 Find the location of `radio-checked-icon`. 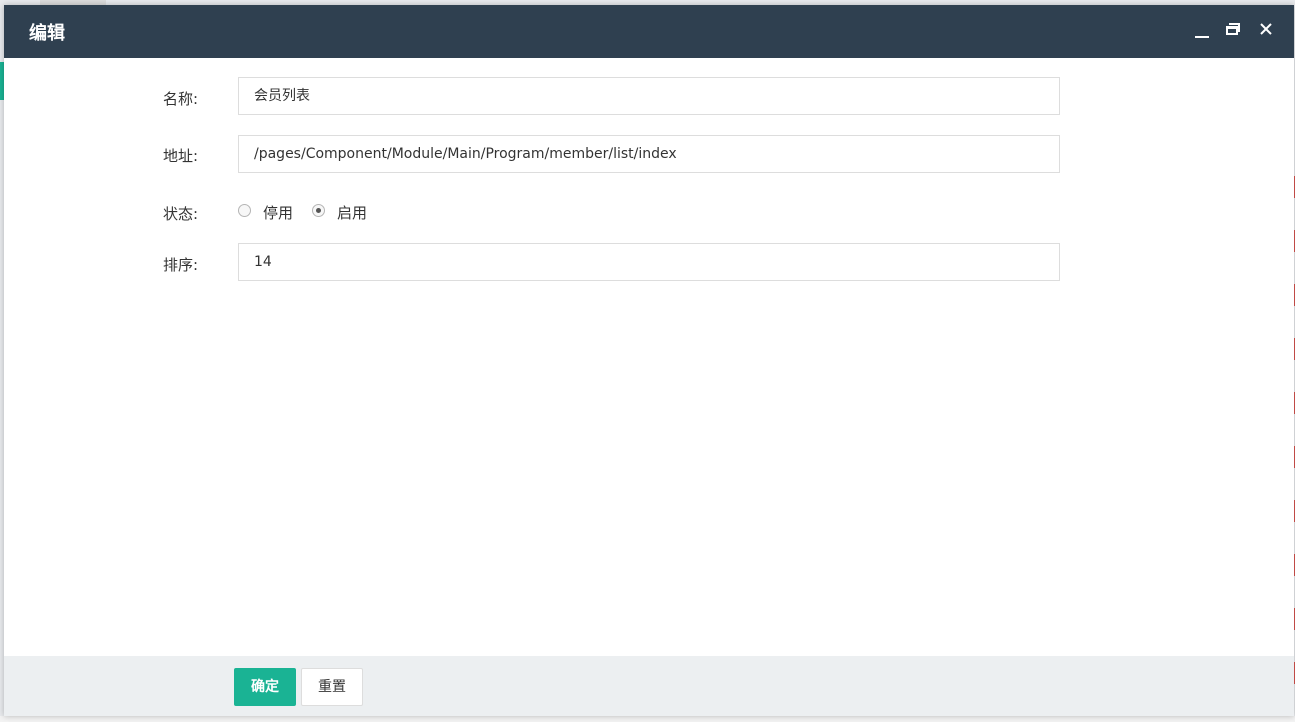

radio-checked-icon is located at coordinates (318, 210).